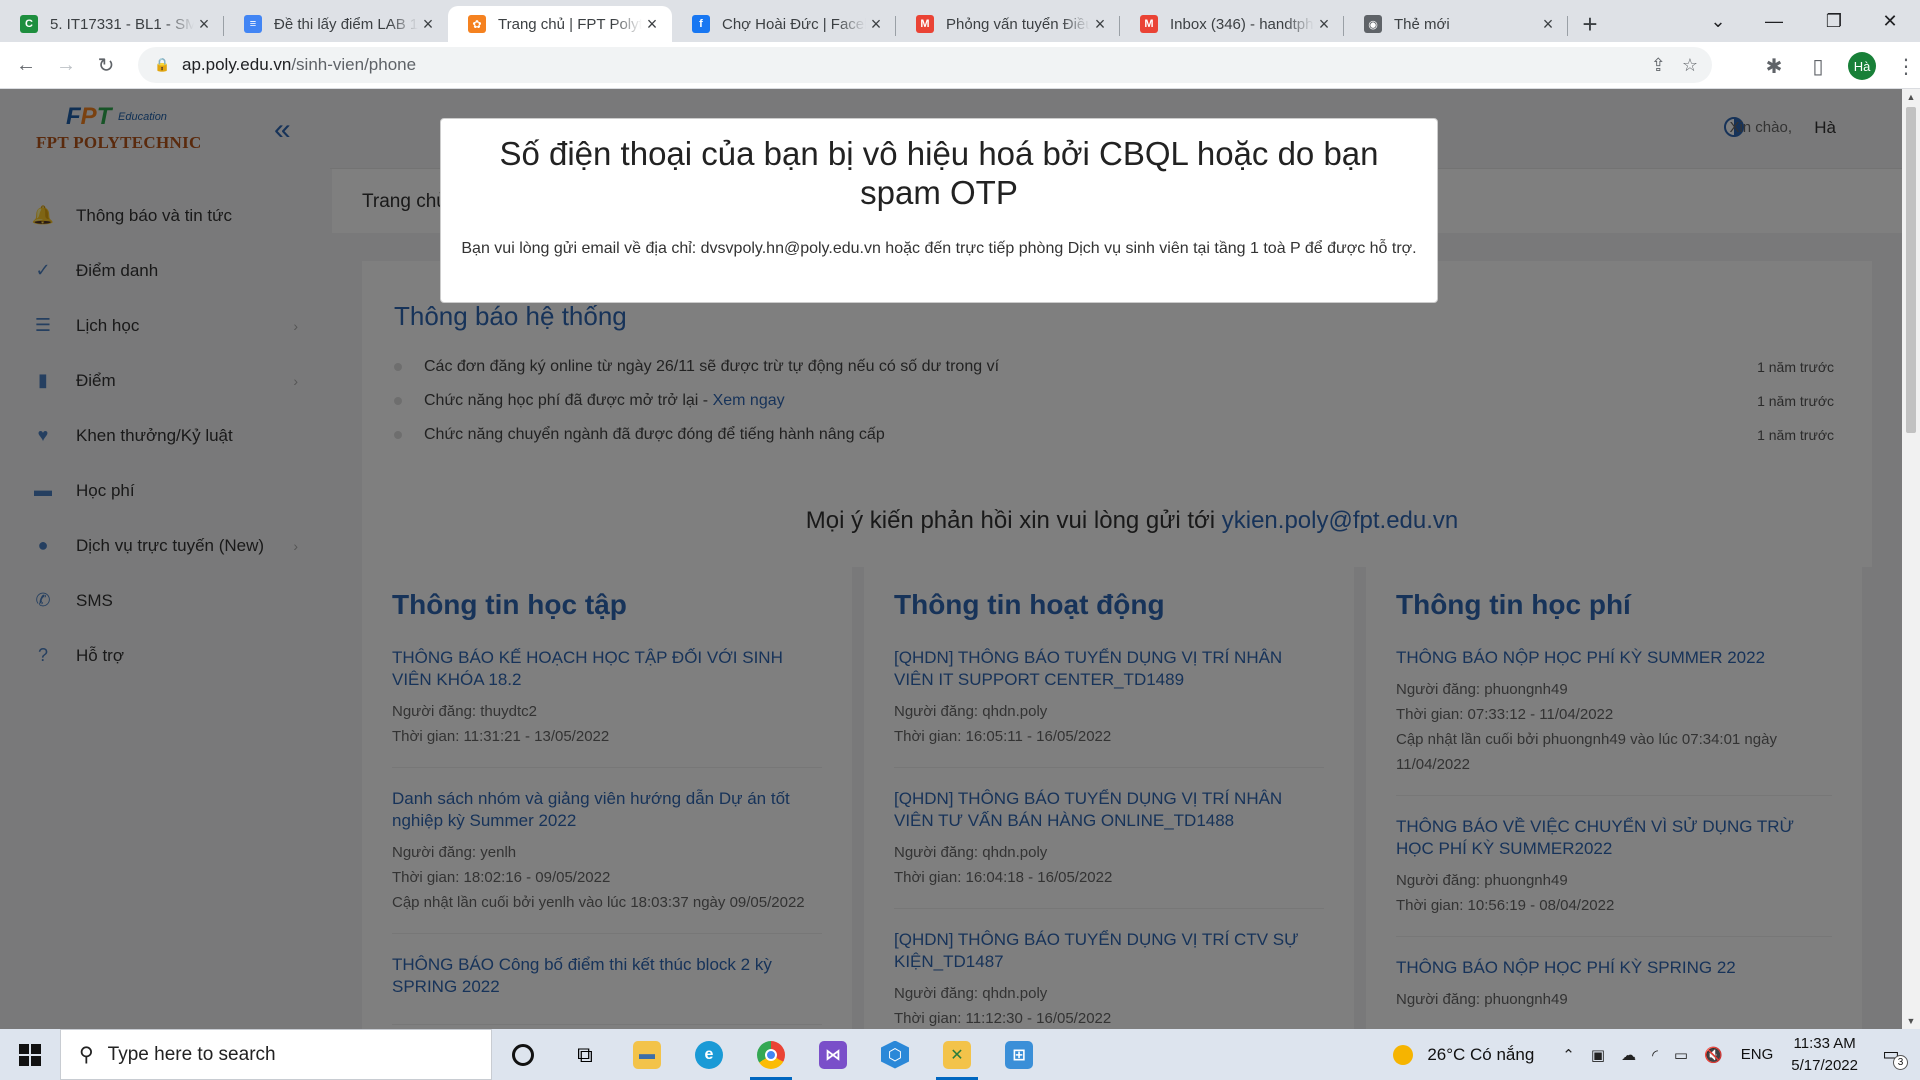 Image resolution: width=1920 pixels, height=1080 pixels. Describe the element at coordinates (1911, 559) in the screenshot. I see `page-scrollbar: ▲ ▼` at that location.